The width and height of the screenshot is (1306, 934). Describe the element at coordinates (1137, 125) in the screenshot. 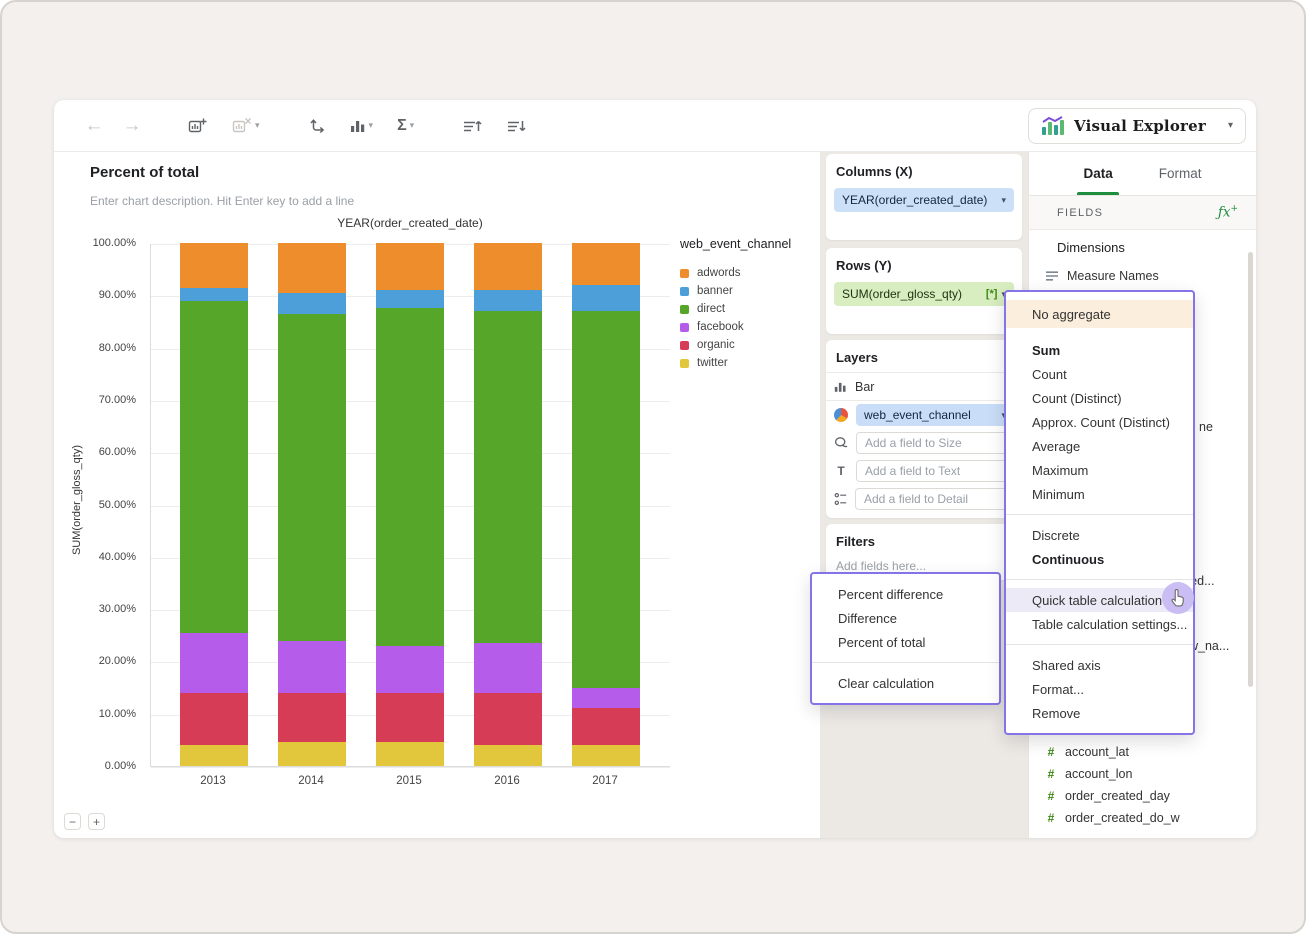

I see `visual-explorer-menu-button: Visual Explorer ▾` at that location.